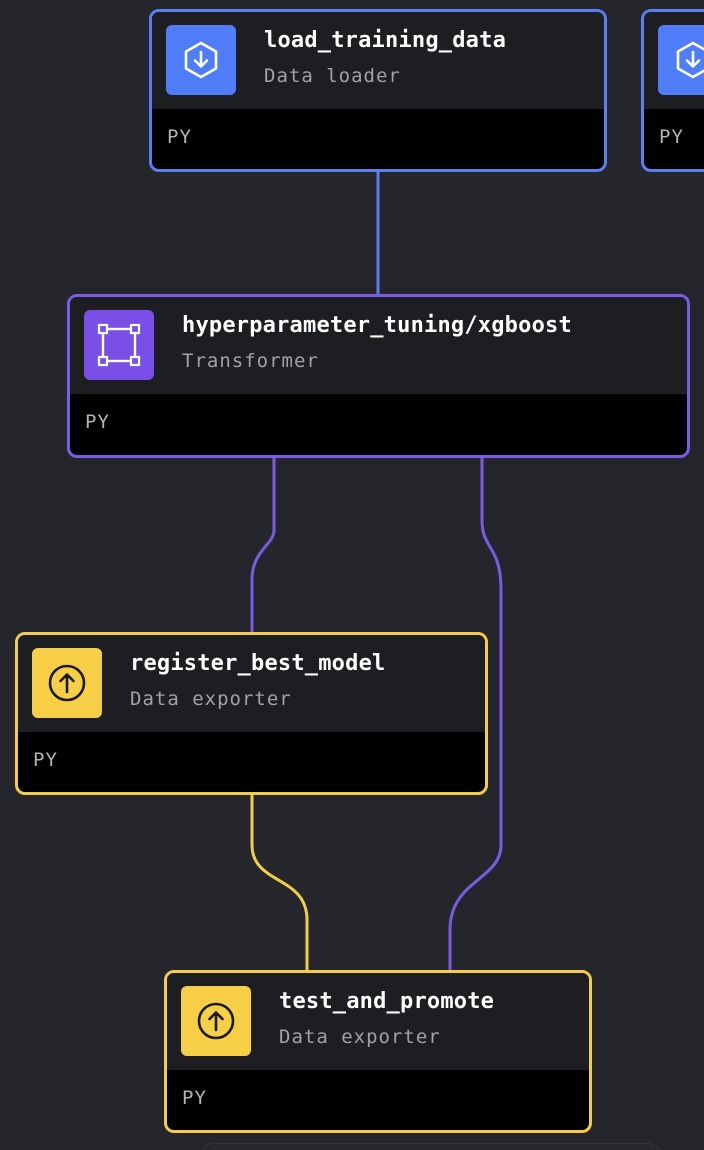 Image resolution: width=704 pixels, height=1150 pixels. What do you see at coordinates (378, 1021) in the screenshot?
I see `block-header: test_and_promote Data exporter` at bounding box center [378, 1021].